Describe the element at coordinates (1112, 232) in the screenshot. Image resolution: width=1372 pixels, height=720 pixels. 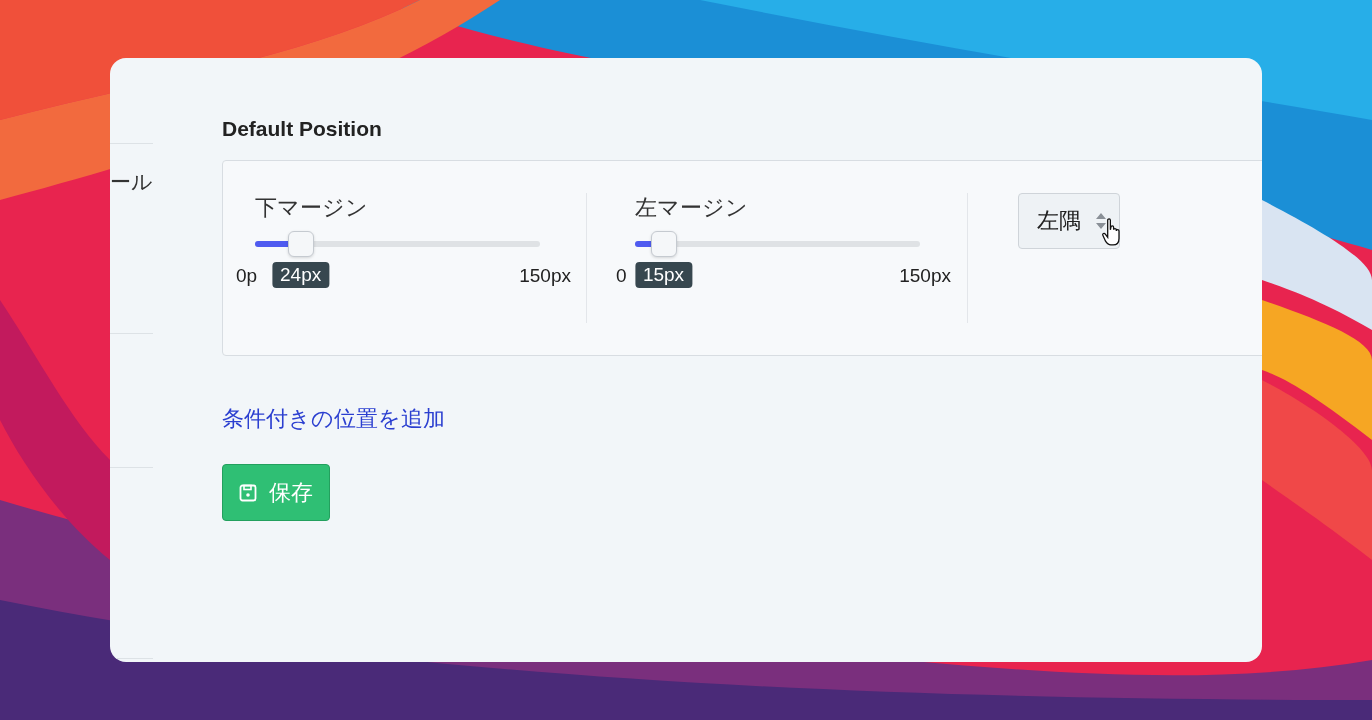
I see `hand-cursor-icon` at that location.